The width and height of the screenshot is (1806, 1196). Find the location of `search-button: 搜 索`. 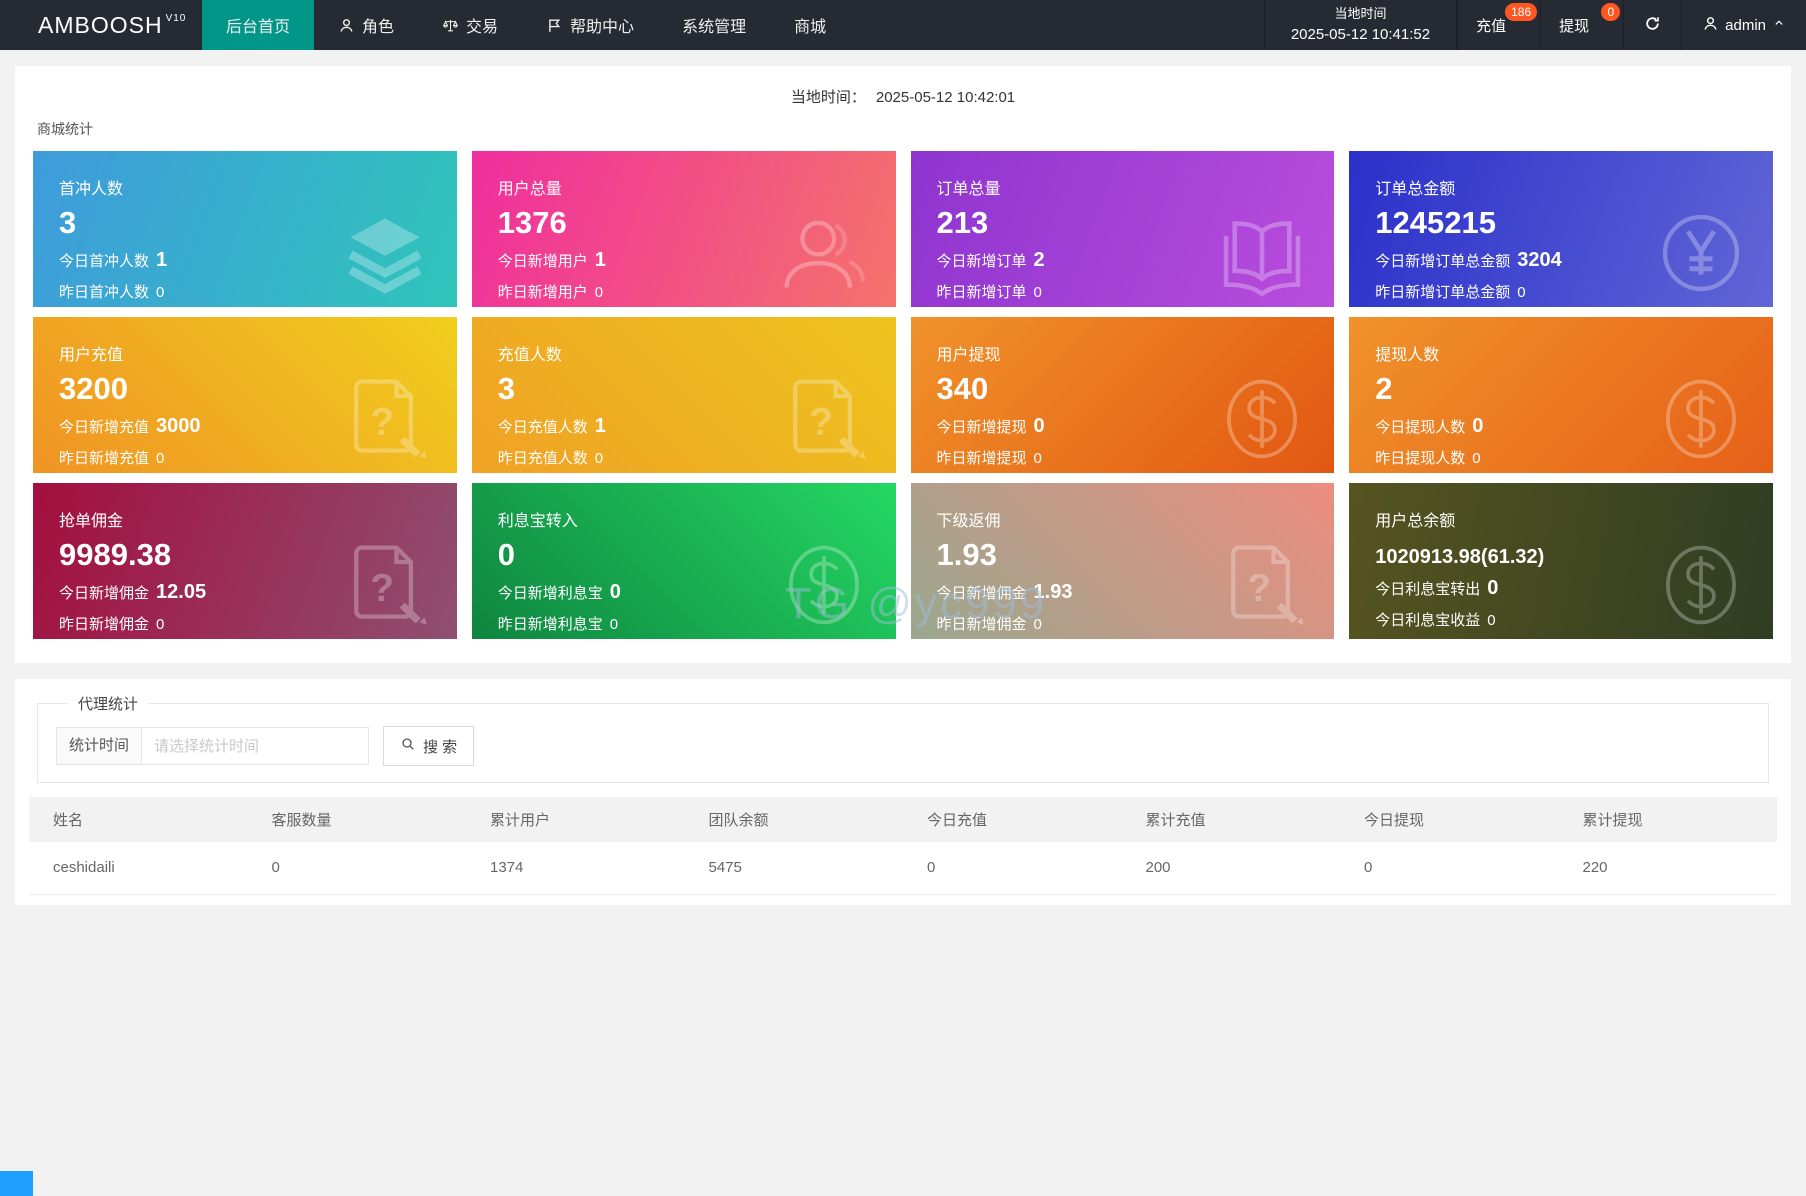

search-button: 搜 索 is located at coordinates (429, 746).